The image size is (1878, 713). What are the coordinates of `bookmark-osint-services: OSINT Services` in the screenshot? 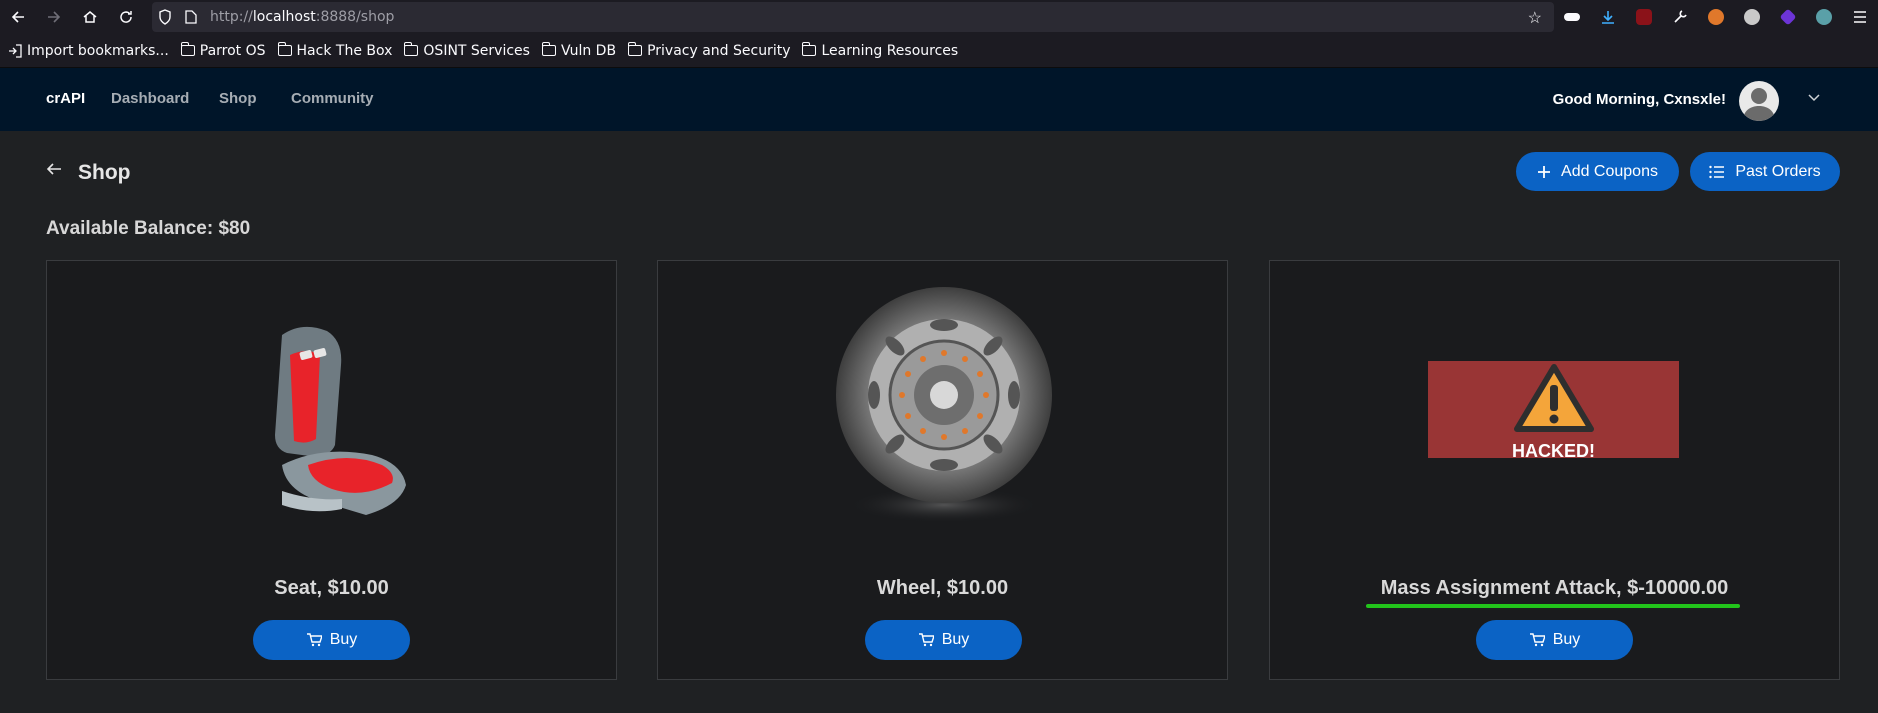 It's located at (467, 50).